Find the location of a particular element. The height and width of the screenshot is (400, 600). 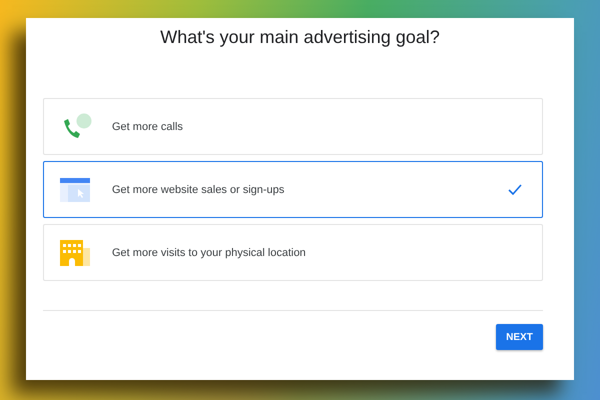

option-label: Get more website sales or sign-ups is located at coordinates (199, 190).